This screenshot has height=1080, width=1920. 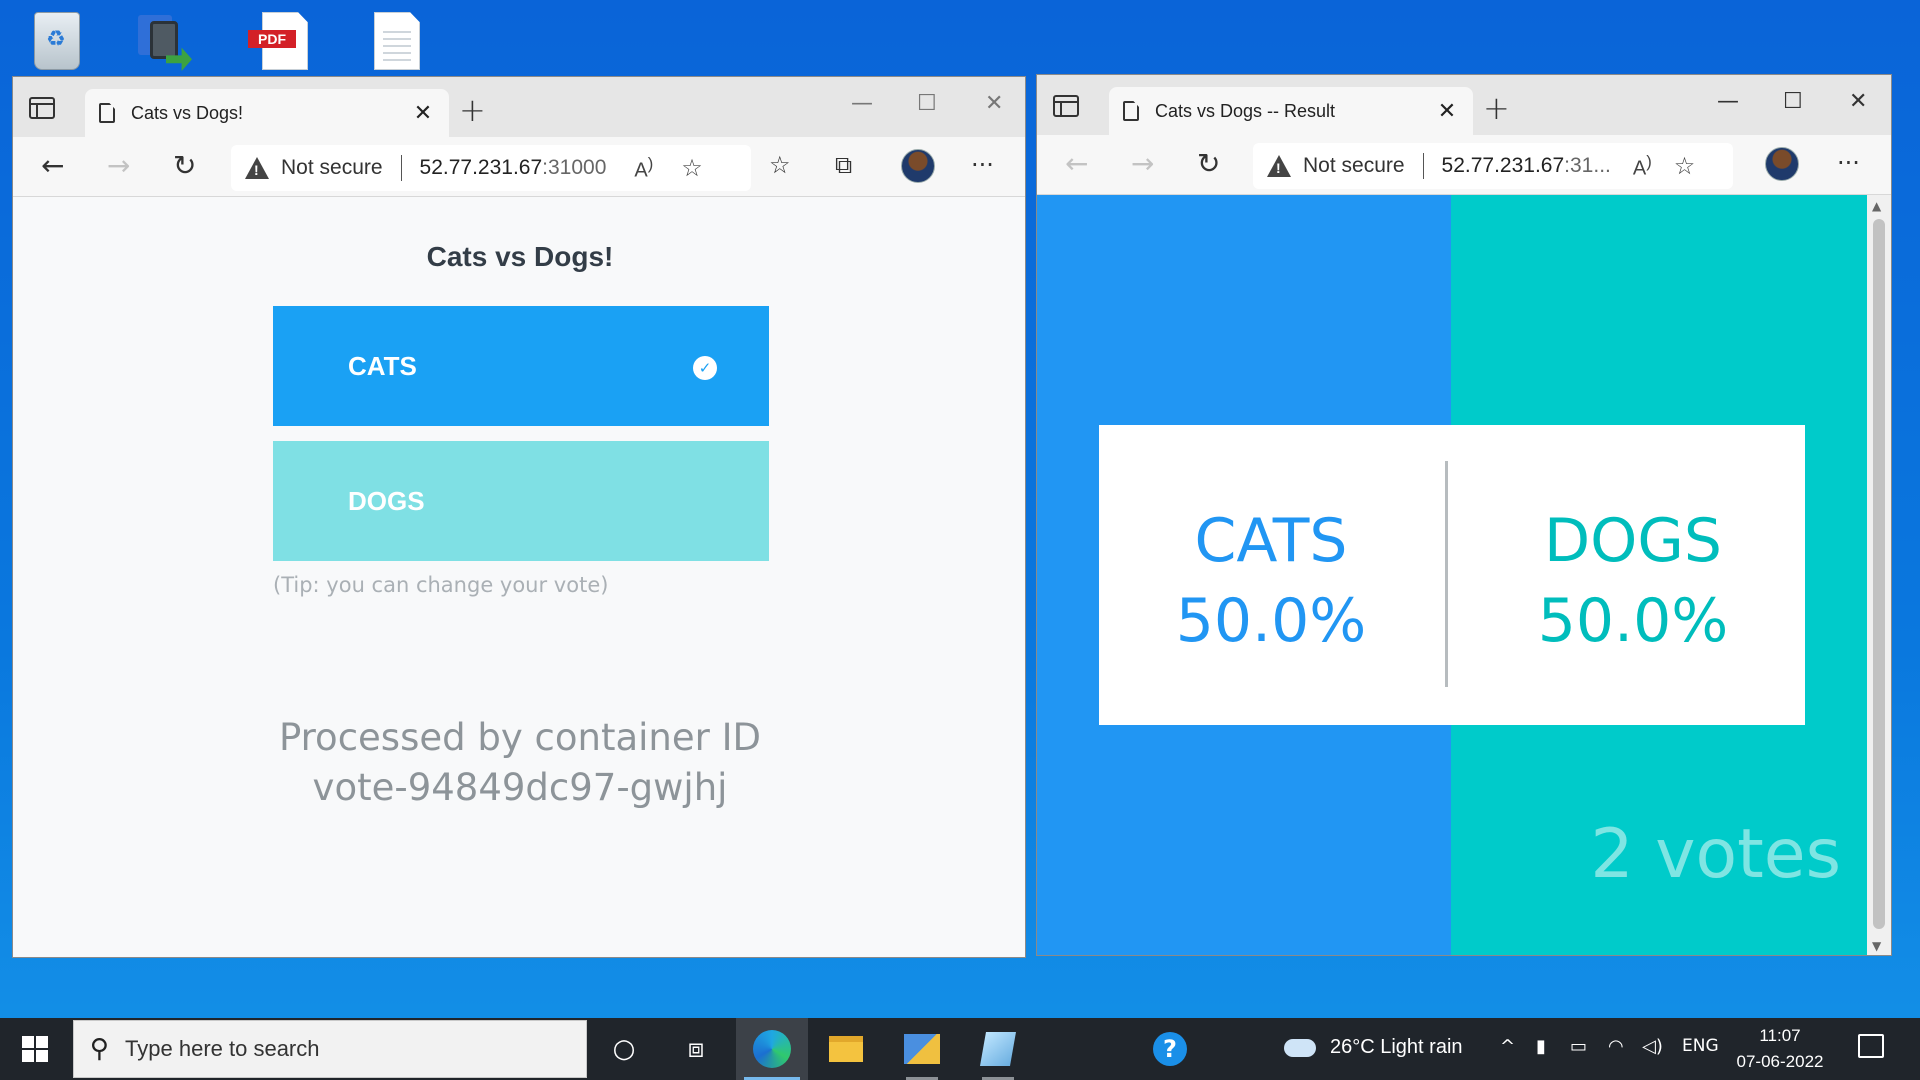 I want to click on file-explorer-icon, so click(x=846, y=1049).